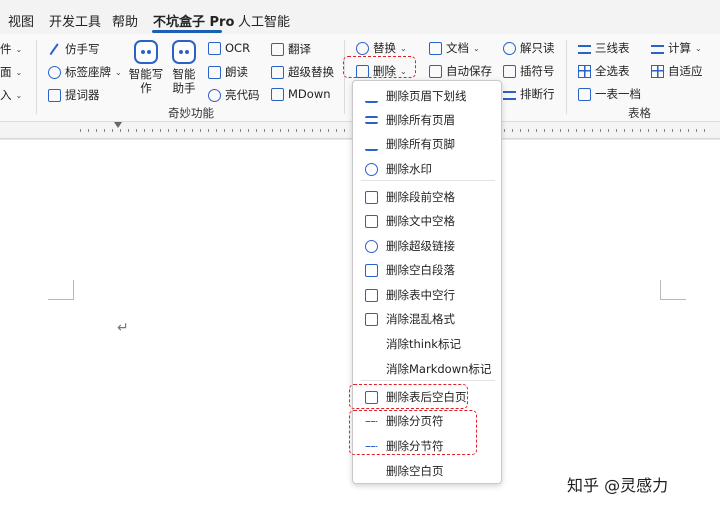 This screenshot has width=720, height=511. Describe the element at coordinates (371, 446) in the screenshot. I see `section-break-icon` at that location.